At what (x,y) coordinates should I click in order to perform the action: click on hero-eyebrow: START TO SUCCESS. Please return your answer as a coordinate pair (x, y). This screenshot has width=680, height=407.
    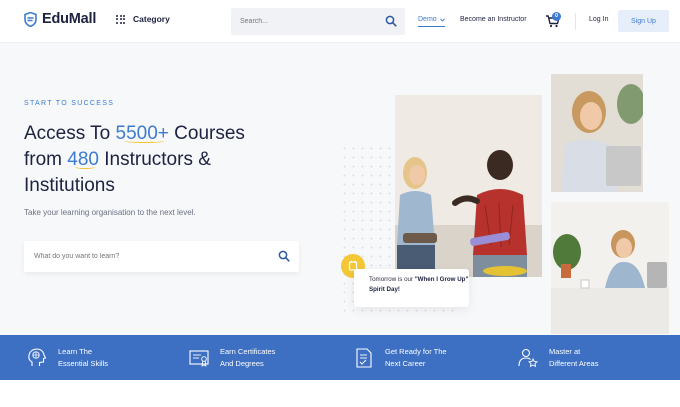
    Looking at the image, I should click on (69, 103).